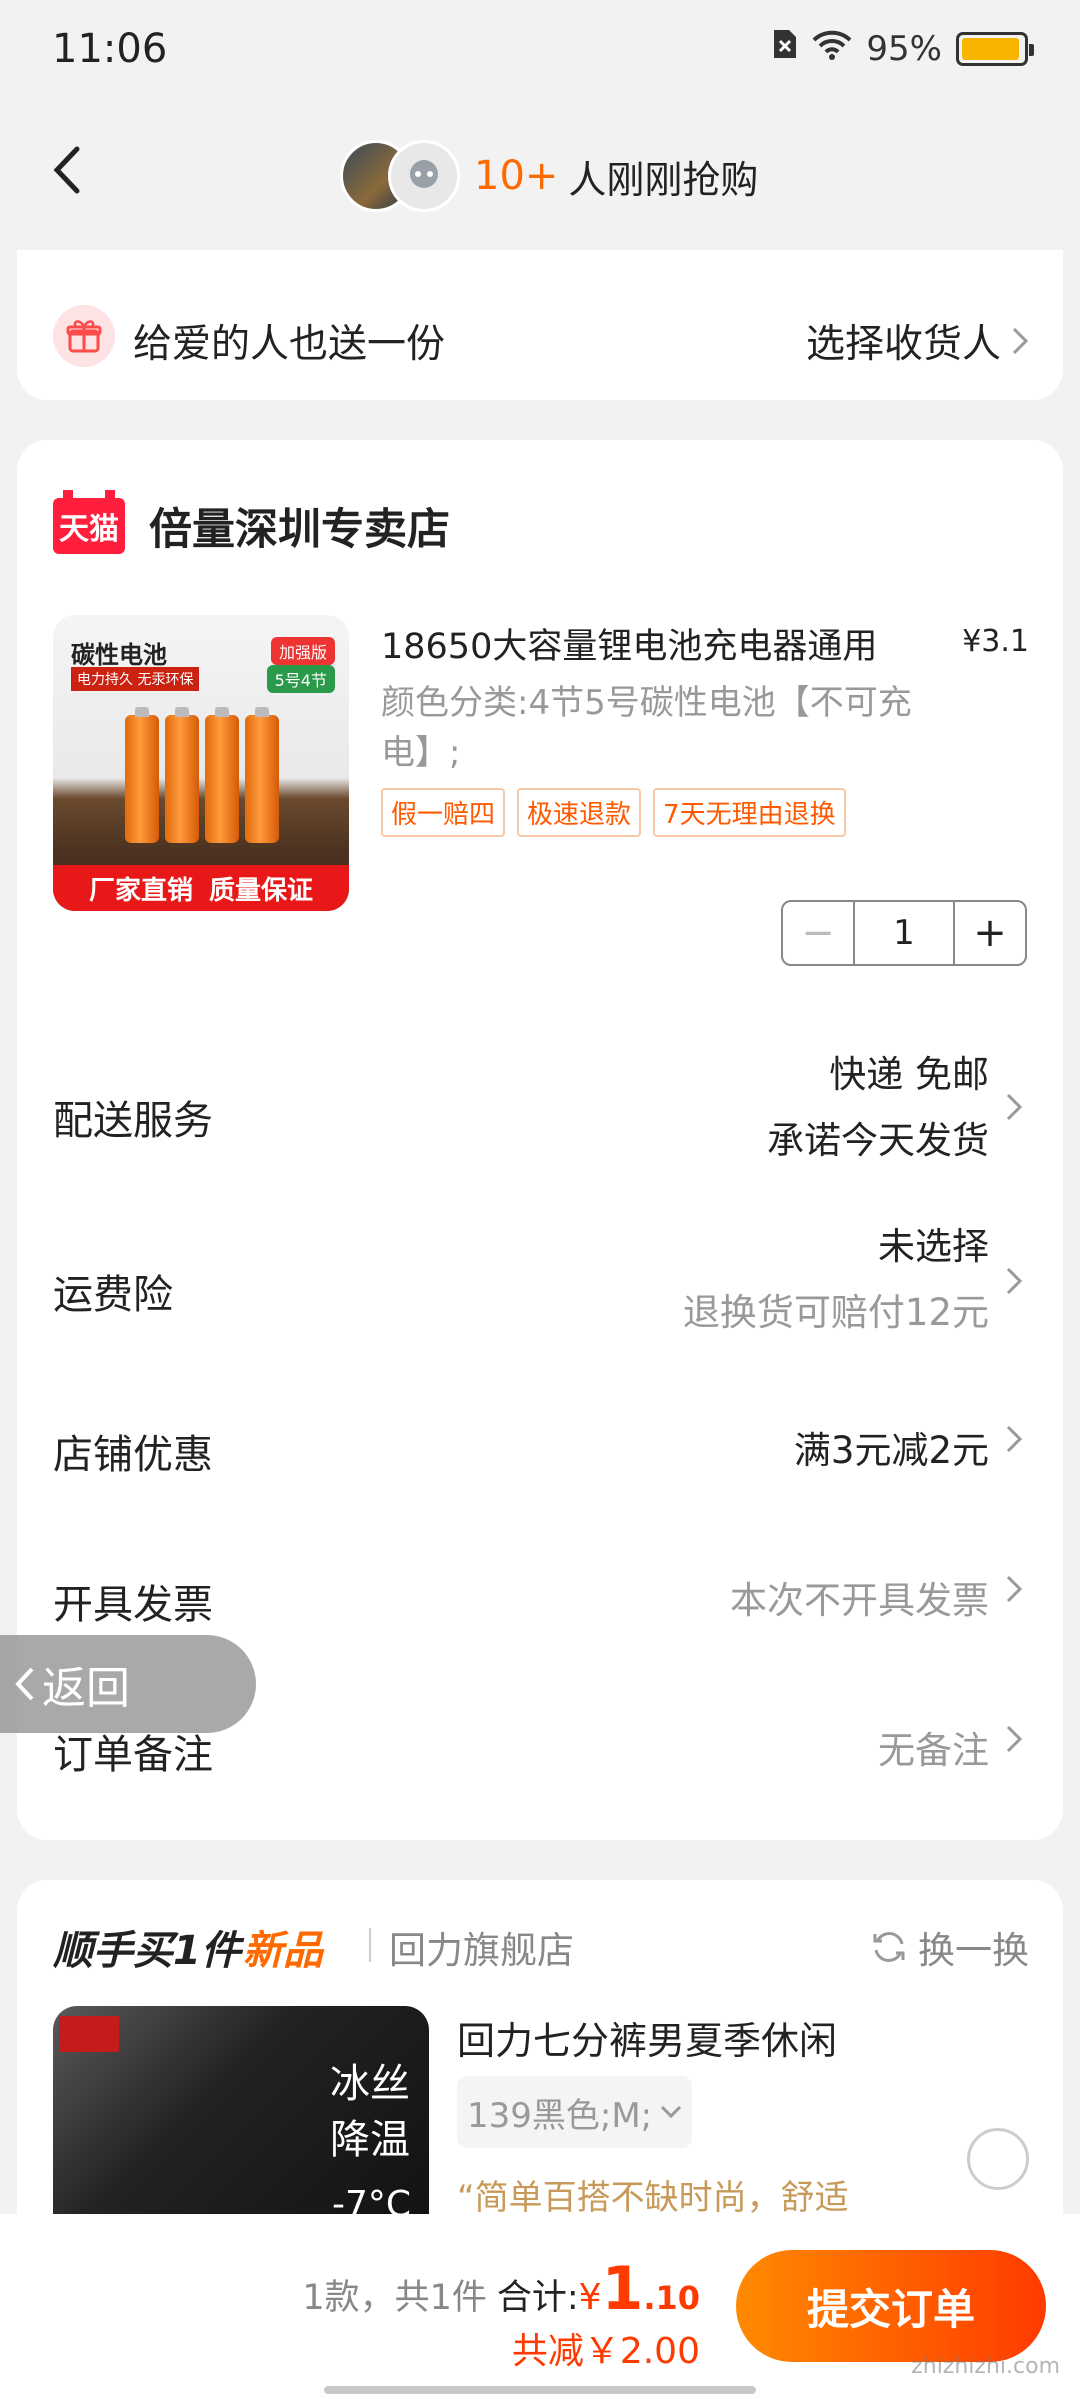 The width and height of the screenshot is (1080, 2400). What do you see at coordinates (201, 763) in the screenshot?
I see `product-image: 碳性电池 电力持久 无汞环保 加强版 5号4节 厂家直销 质量保证` at bounding box center [201, 763].